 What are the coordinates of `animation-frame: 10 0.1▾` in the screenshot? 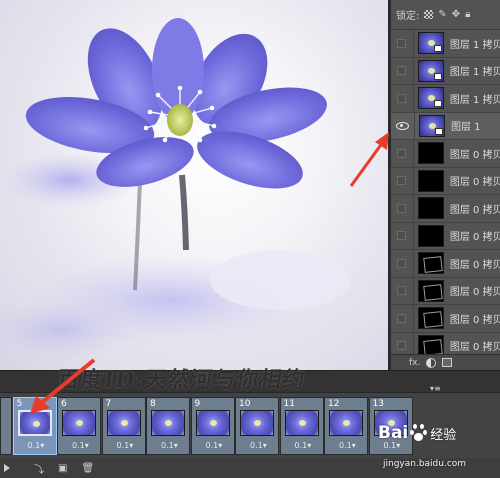 It's located at (257, 426).